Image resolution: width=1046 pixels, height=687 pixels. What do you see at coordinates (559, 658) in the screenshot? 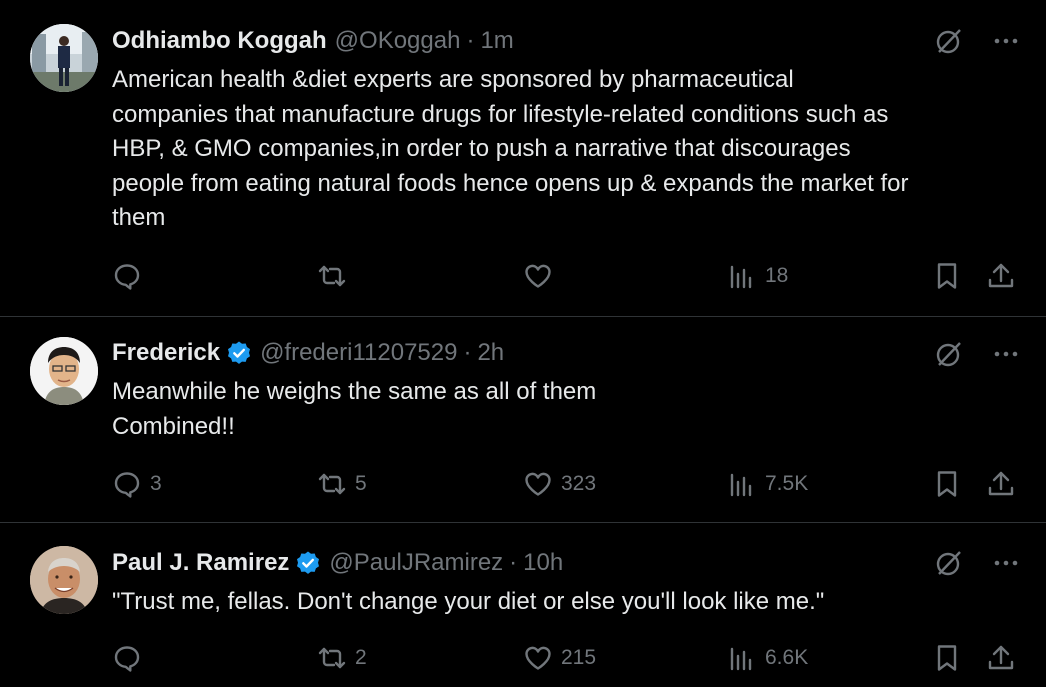
I see `like-button: 215` at bounding box center [559, 658].